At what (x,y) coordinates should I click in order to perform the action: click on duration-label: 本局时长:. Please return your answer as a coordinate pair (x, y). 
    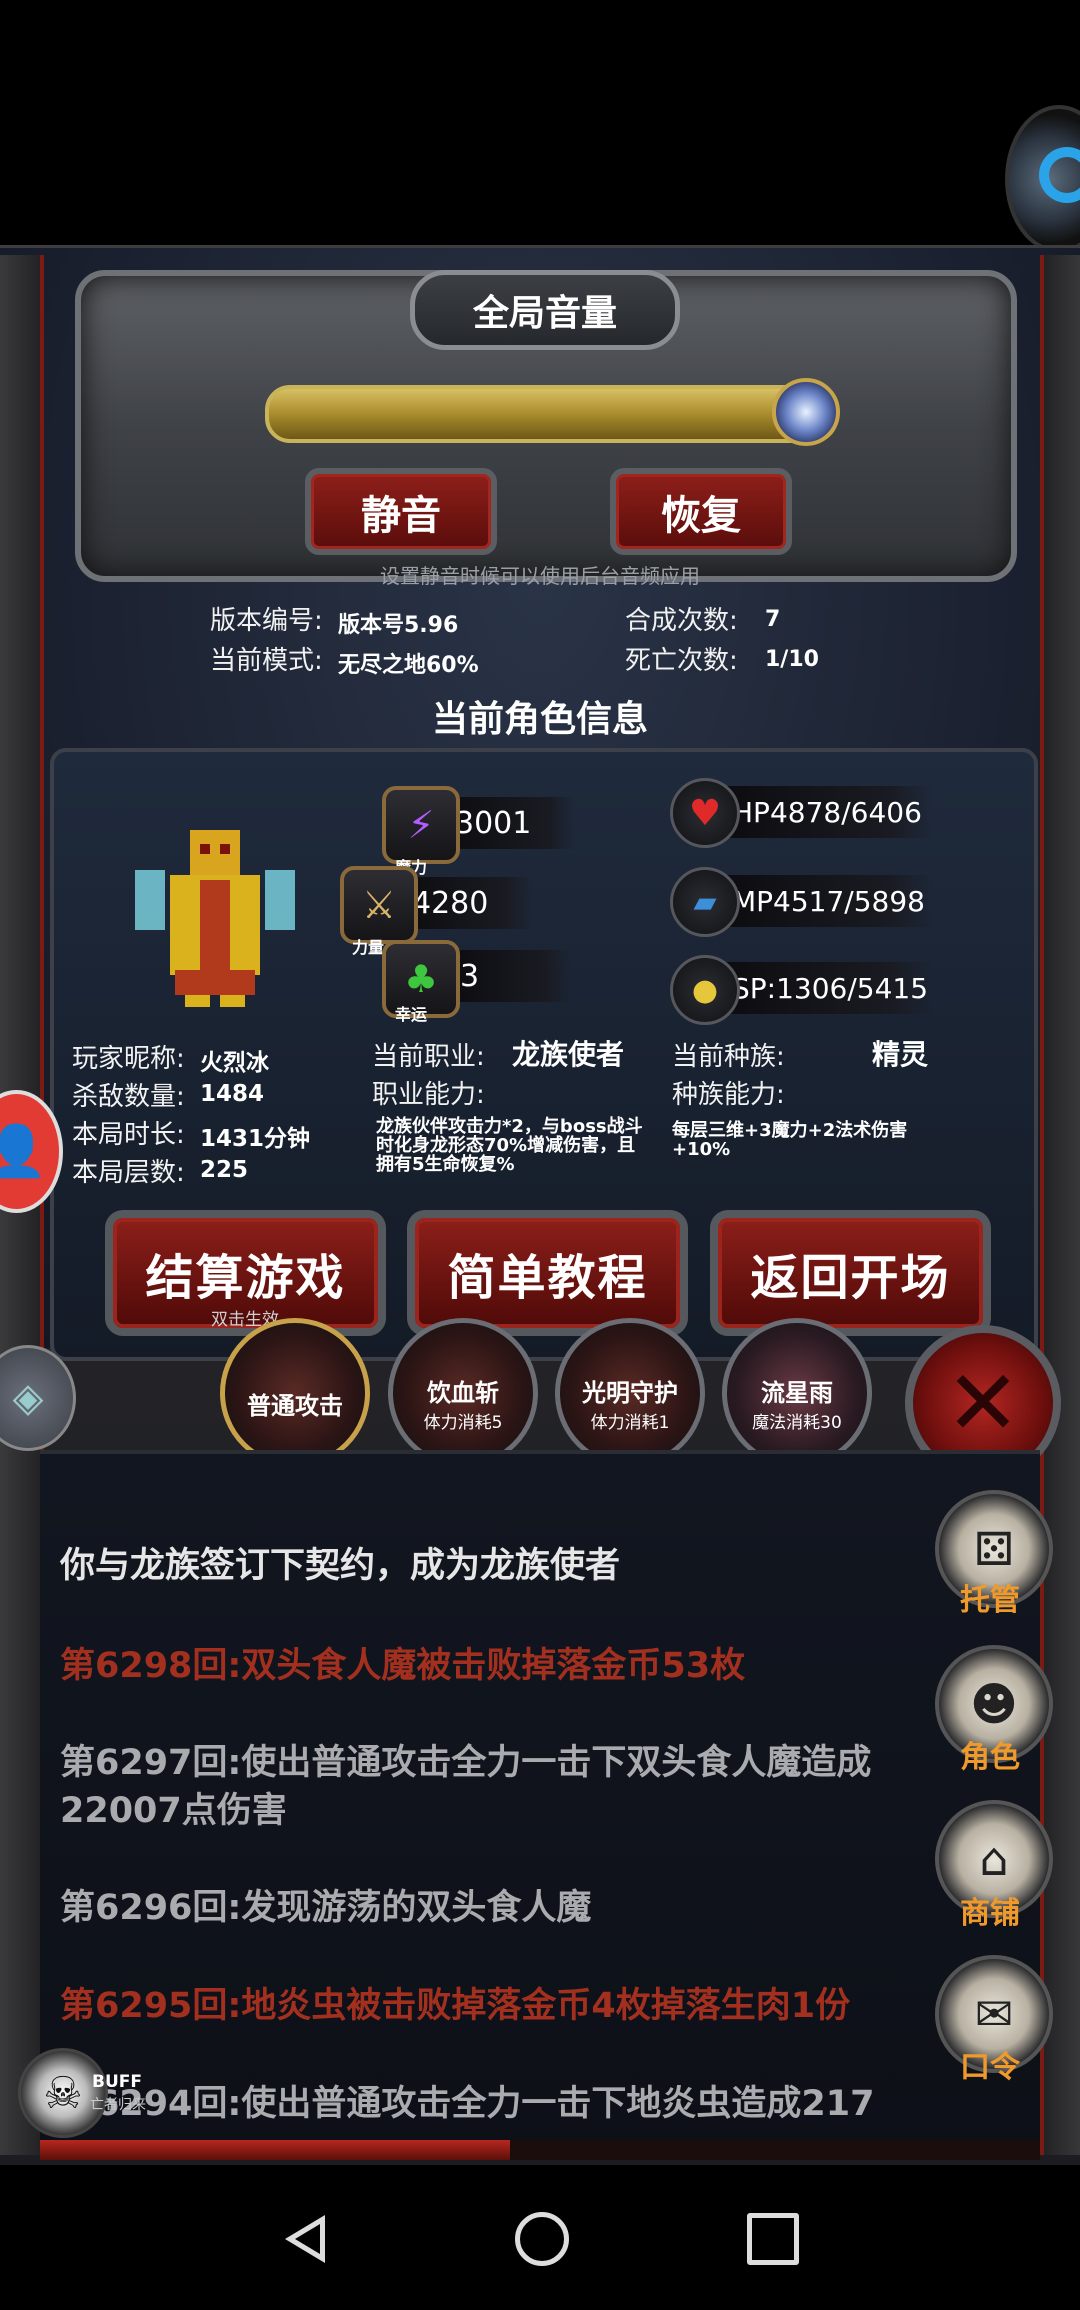
    Looking at the image, I should click on (128, 1135).